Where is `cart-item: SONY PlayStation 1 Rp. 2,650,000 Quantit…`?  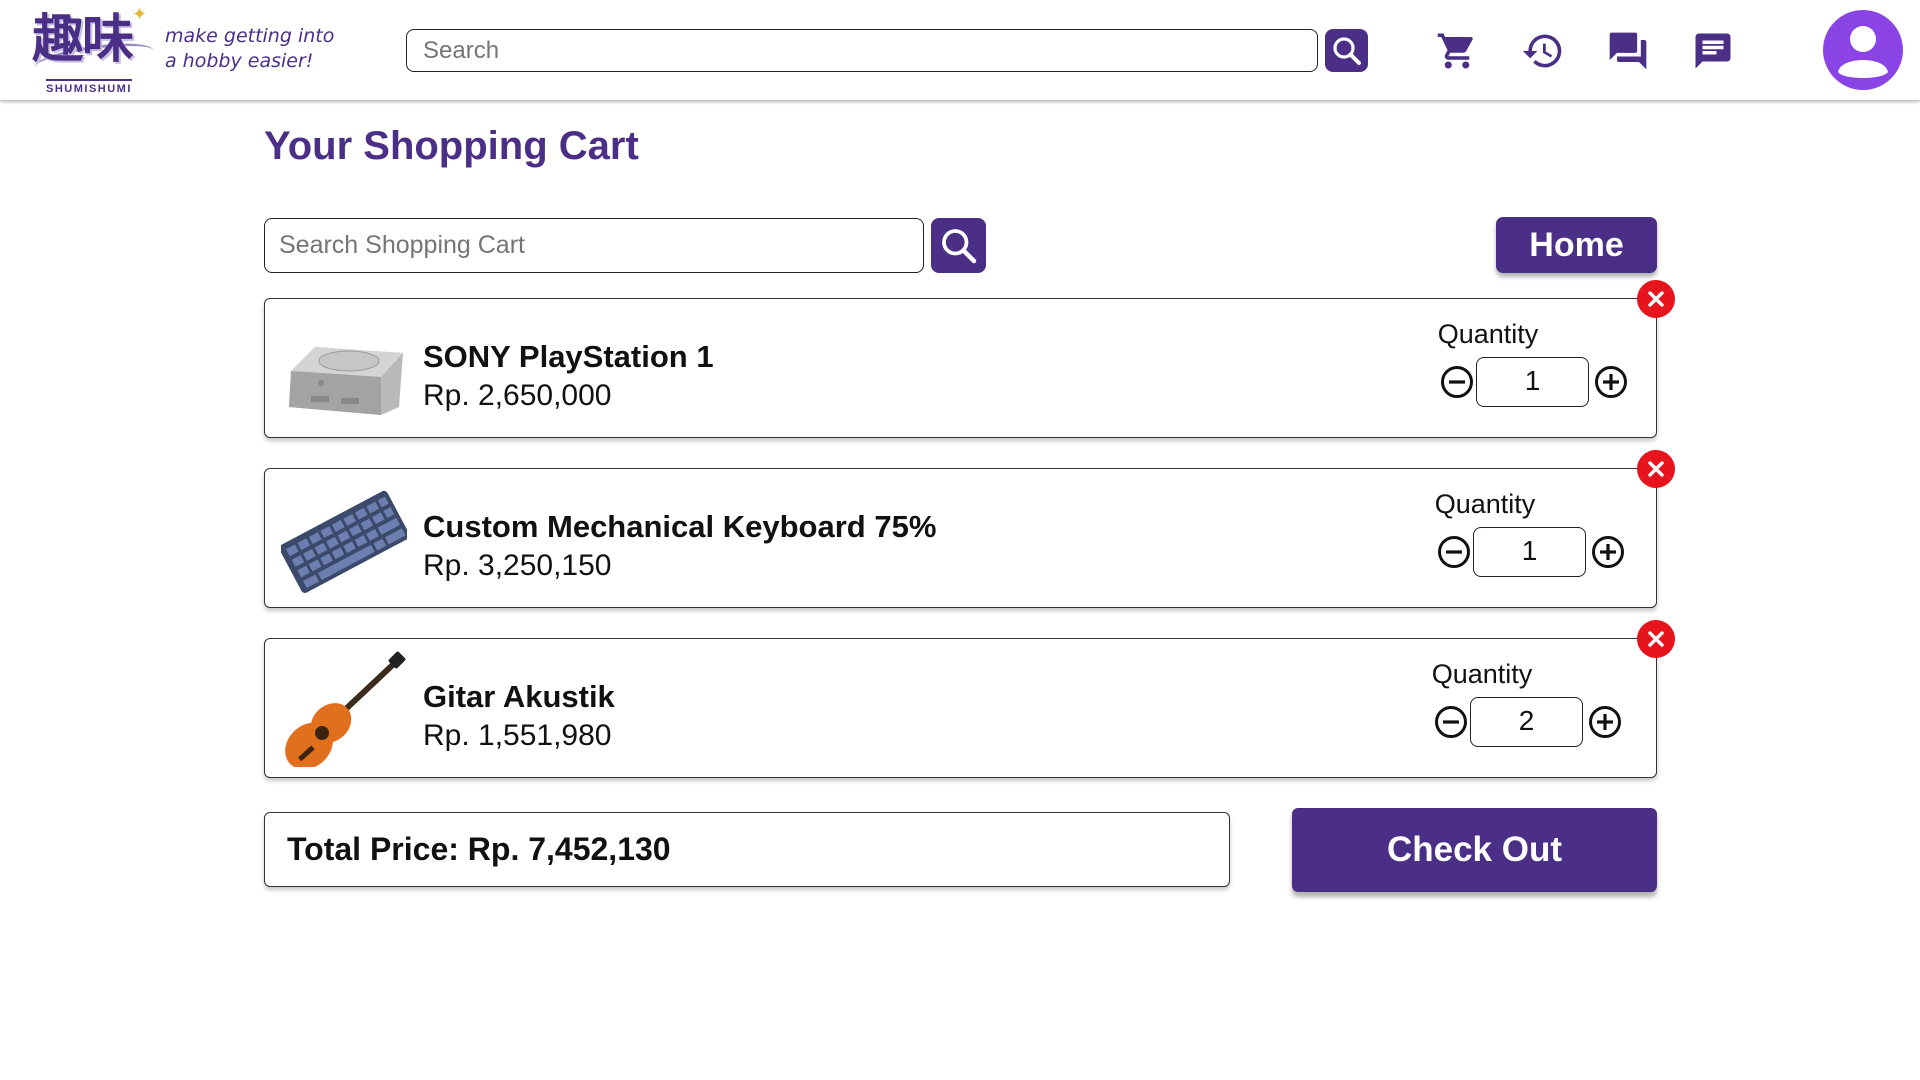 cart-item: SONY PlayStation 1 Rp. 2,650,000 Quantit… is located at coordinates (969, 359).